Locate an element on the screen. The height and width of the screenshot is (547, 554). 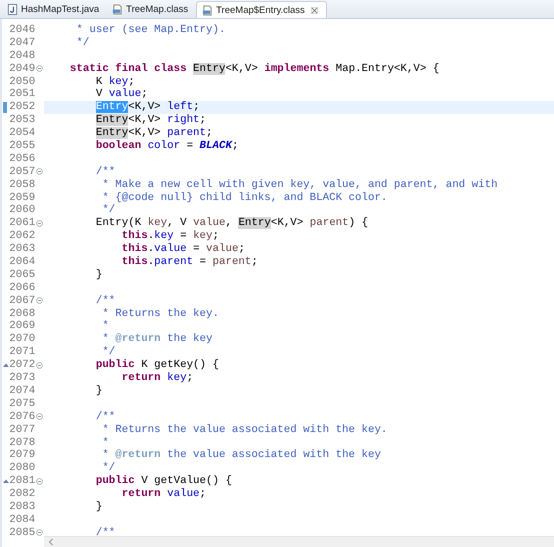
code-text: K getKey() { is located at coordinates (180, 365).